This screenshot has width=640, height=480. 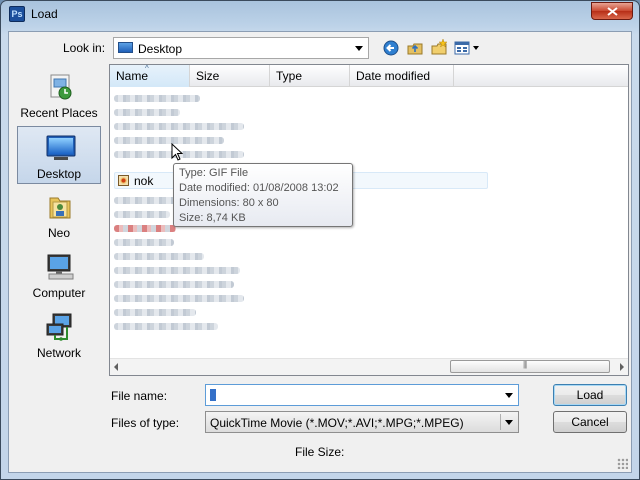 What do you see at coordinates (230, 76) in the screenshot?
I see `column-header-size: Size` at bounding box center [230, 76].